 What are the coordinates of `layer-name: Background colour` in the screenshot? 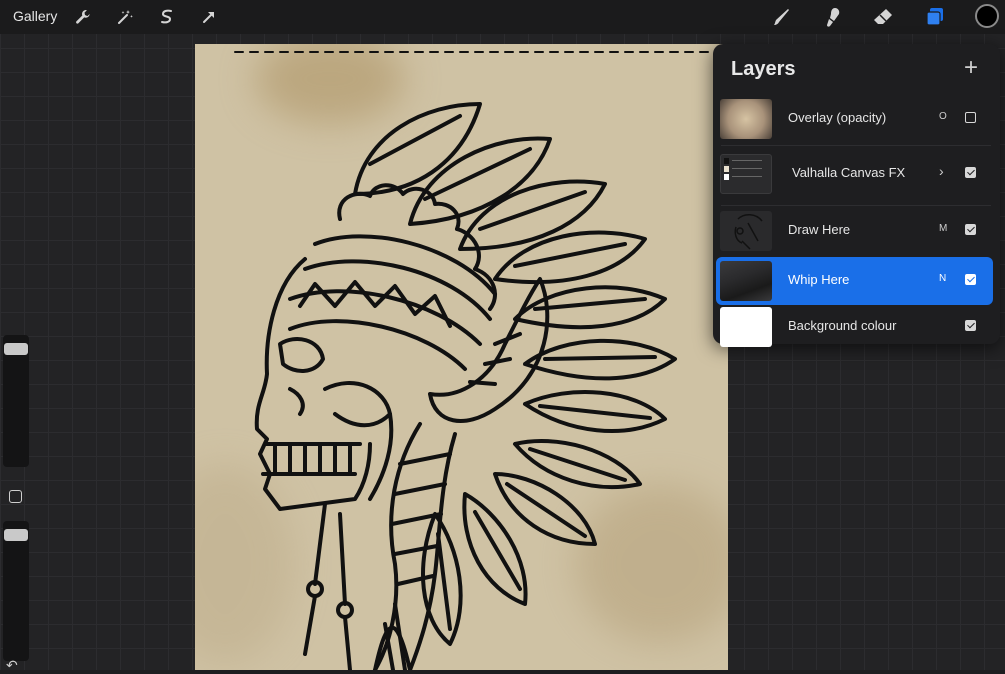 It's located at (842, 325).